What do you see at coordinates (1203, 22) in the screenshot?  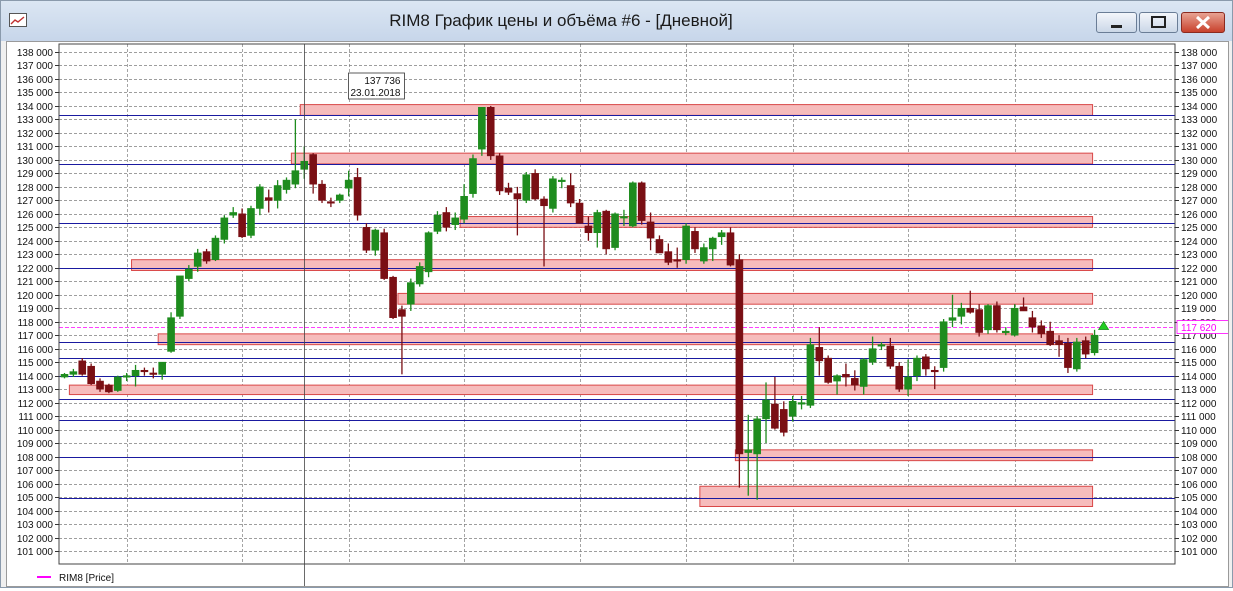 I see `close-button` at bounding box center [1203, 22].